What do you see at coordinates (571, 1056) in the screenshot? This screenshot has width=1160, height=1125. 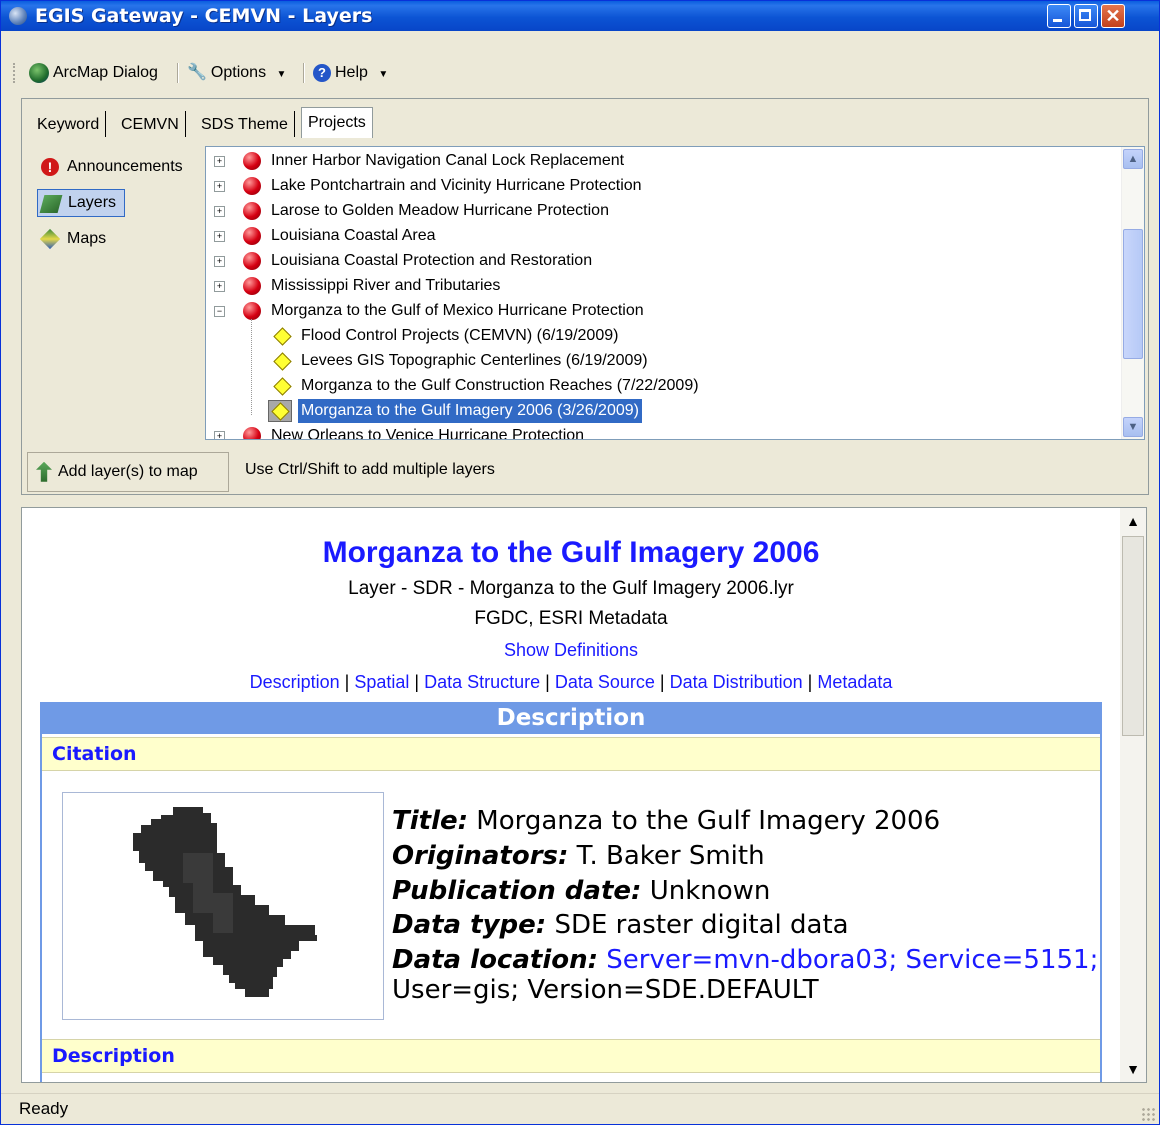 I see `description-subheader: Description` at bounding box center [571, 1056].